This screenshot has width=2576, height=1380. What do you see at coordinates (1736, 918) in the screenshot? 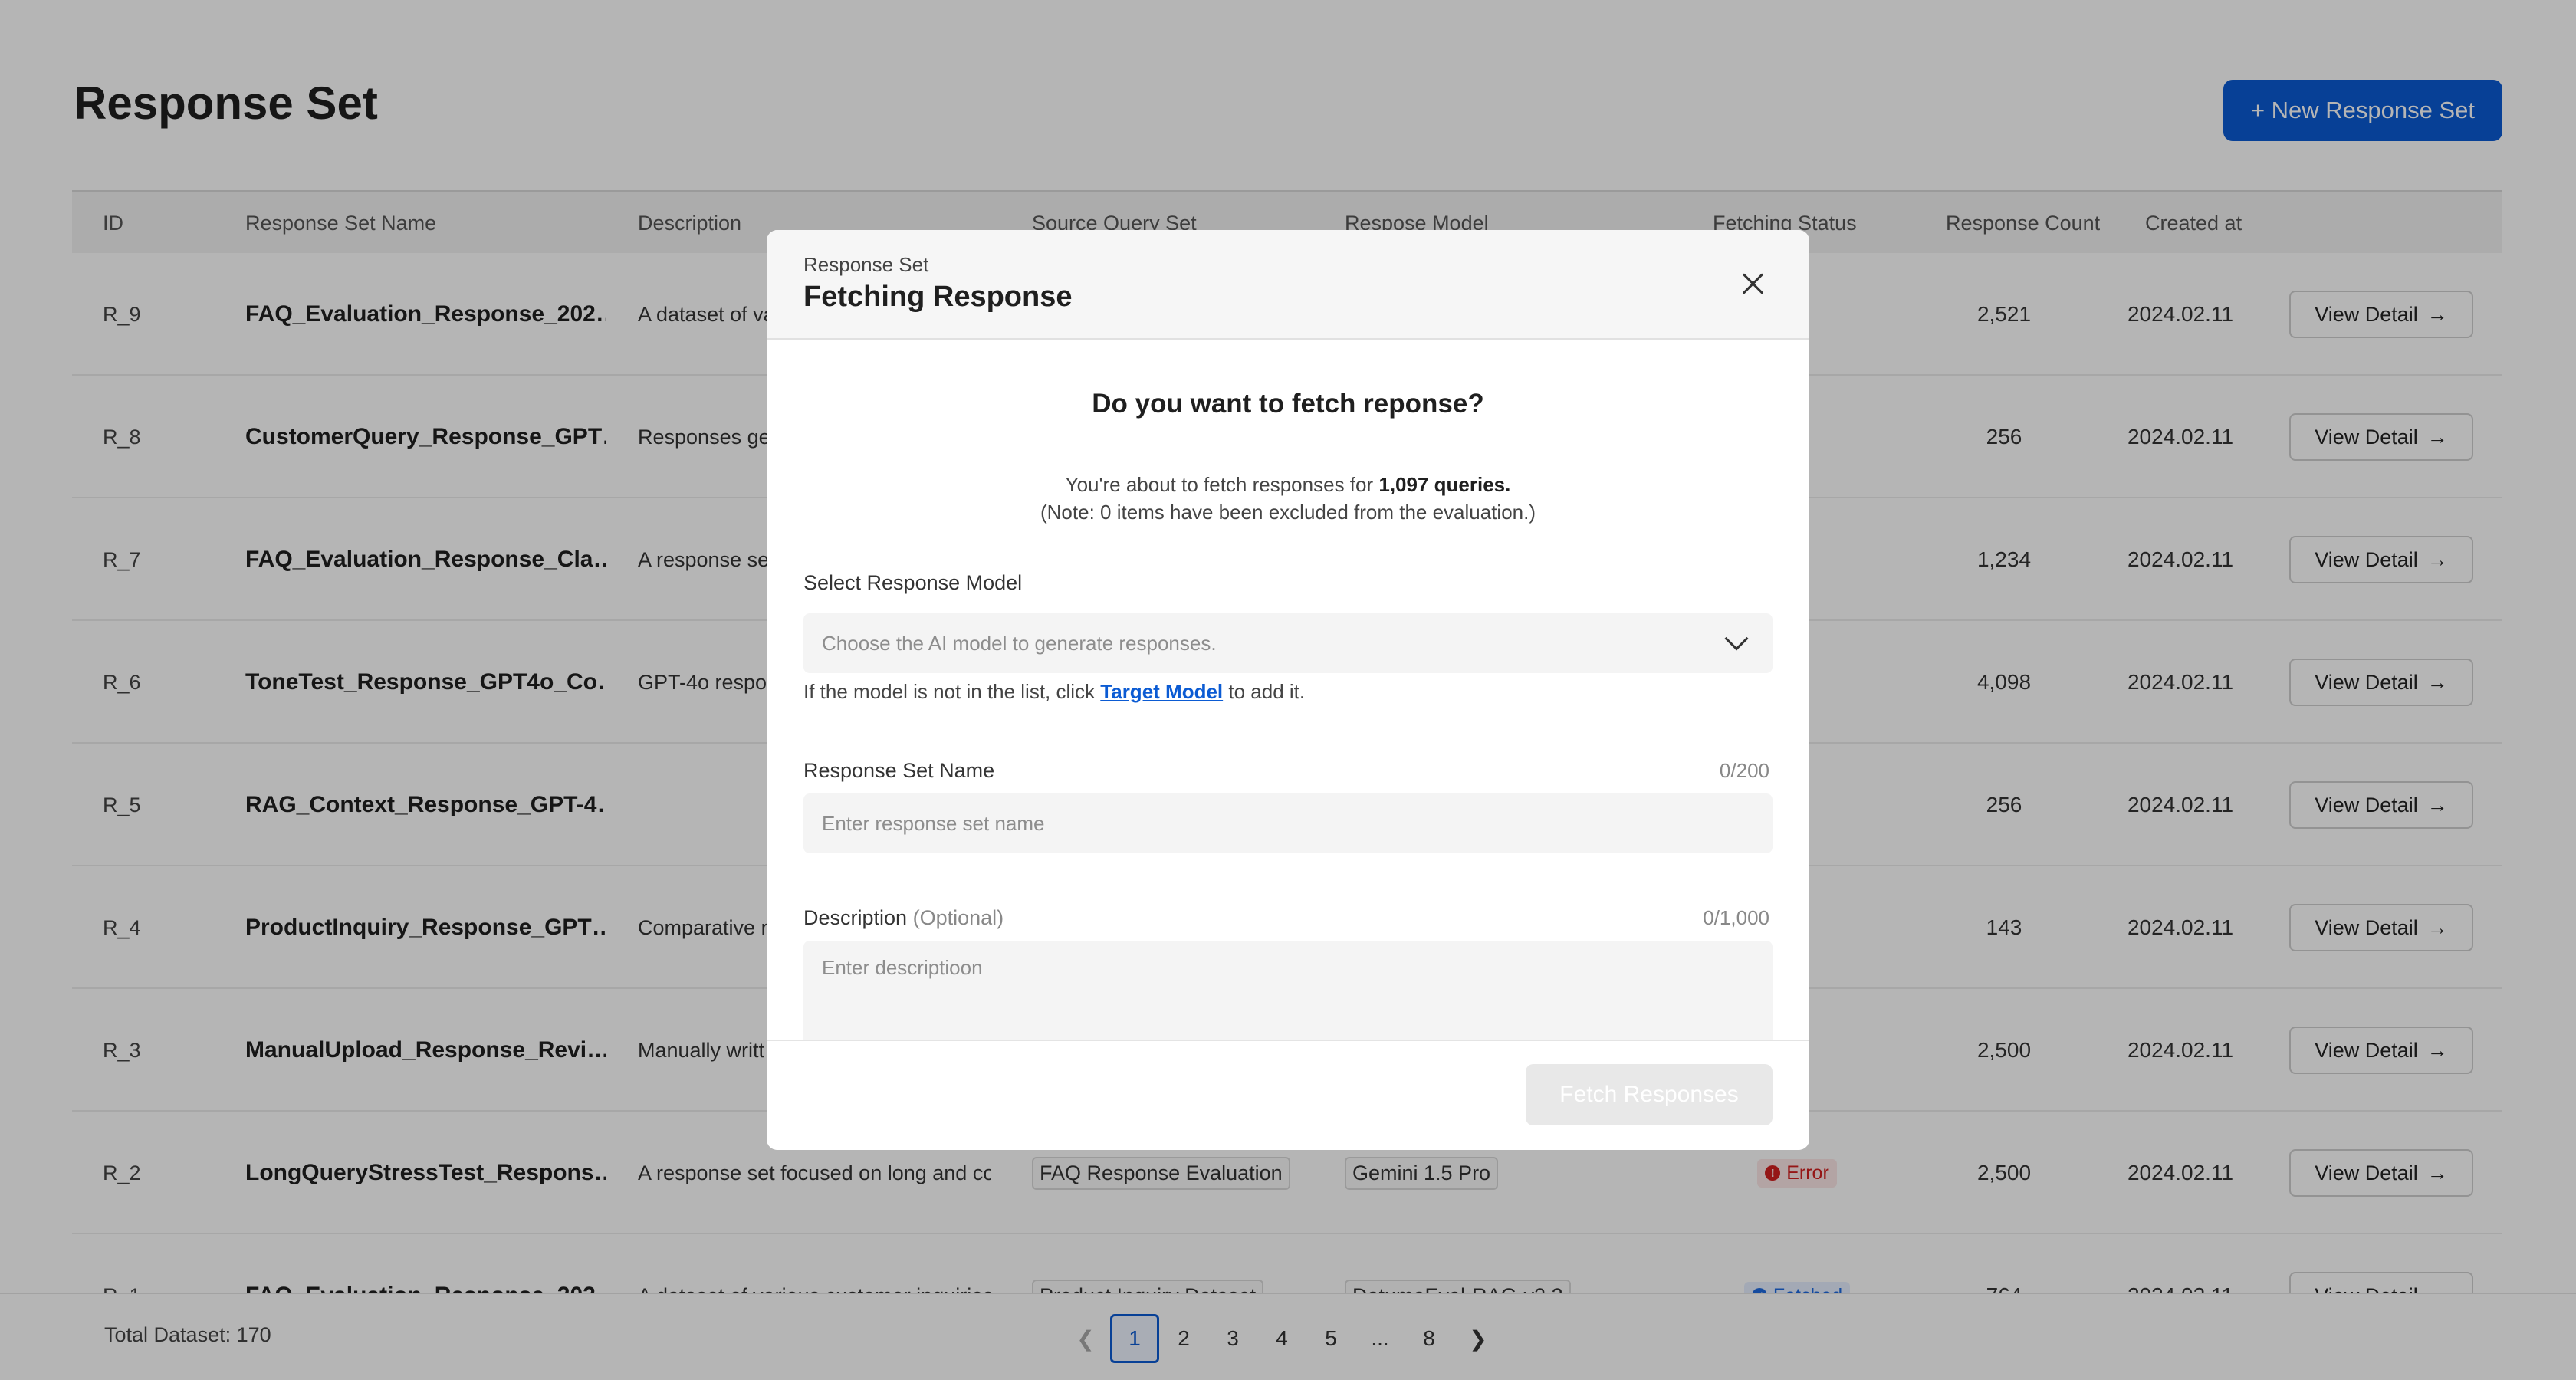
I see `description-char-counter: 0/1,000` at bounding box center [1736, 918].